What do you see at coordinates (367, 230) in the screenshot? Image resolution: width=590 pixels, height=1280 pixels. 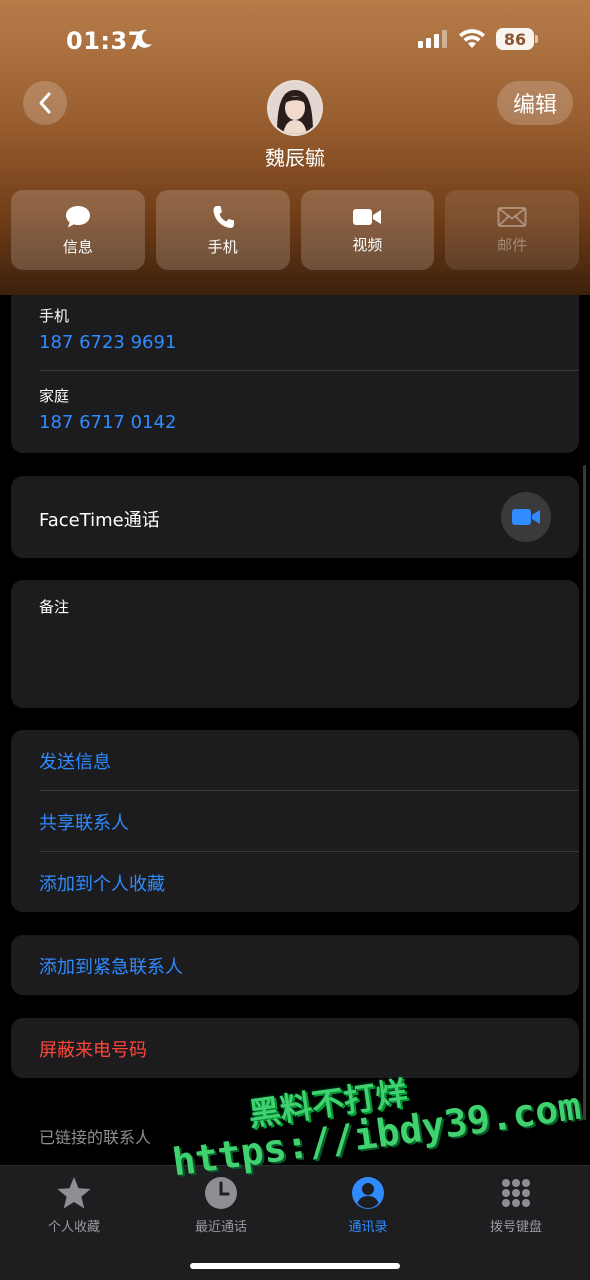 I see `video-action-button: 视频` at bounding box center [367, 230].